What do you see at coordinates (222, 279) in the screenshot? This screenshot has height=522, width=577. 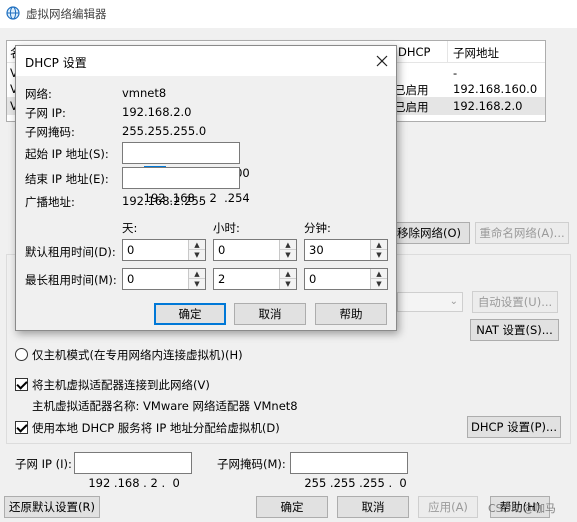 I see `spinner-value: 2` at bounding box center [222, 279].